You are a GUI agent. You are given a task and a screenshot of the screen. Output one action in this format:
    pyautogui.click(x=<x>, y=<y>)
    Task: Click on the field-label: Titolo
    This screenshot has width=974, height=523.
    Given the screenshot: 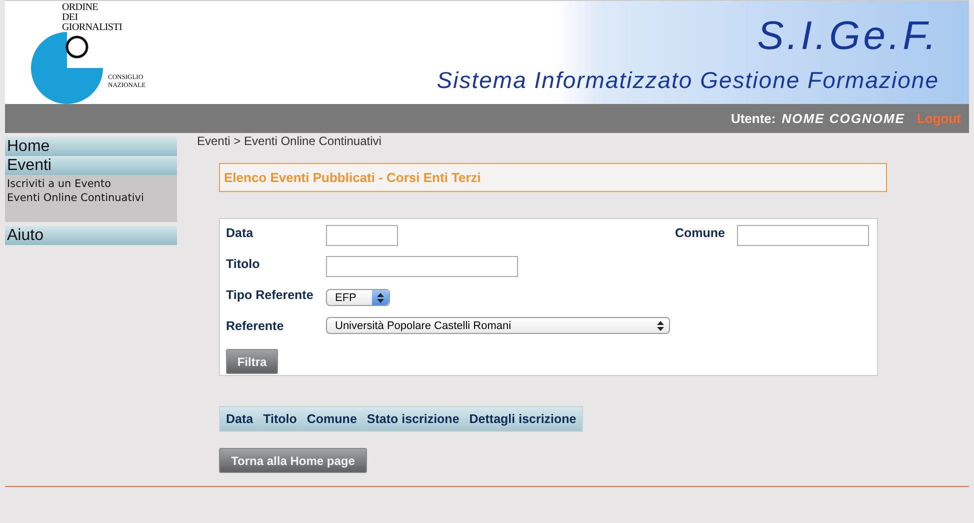 What is the action you would take?
    pyautogui.click(x=243, y=263)
    